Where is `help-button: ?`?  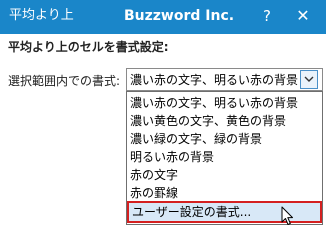
help-button: ? is located at coordinates (267, 16).